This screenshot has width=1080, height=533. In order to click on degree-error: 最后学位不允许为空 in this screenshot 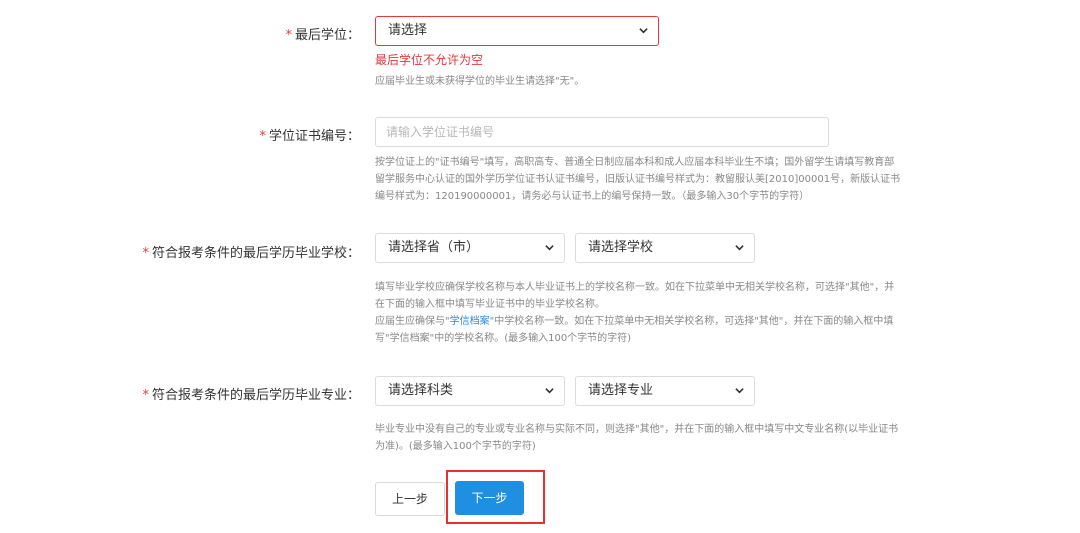, I will do `click(429, 60)`.